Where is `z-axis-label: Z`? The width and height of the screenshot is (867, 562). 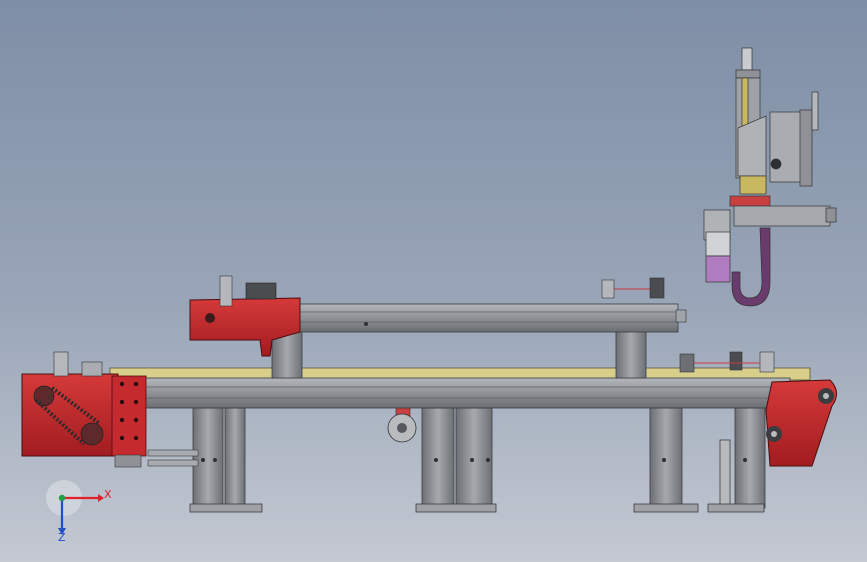
z-axis-label: Z is located at coordinates (62, 537).